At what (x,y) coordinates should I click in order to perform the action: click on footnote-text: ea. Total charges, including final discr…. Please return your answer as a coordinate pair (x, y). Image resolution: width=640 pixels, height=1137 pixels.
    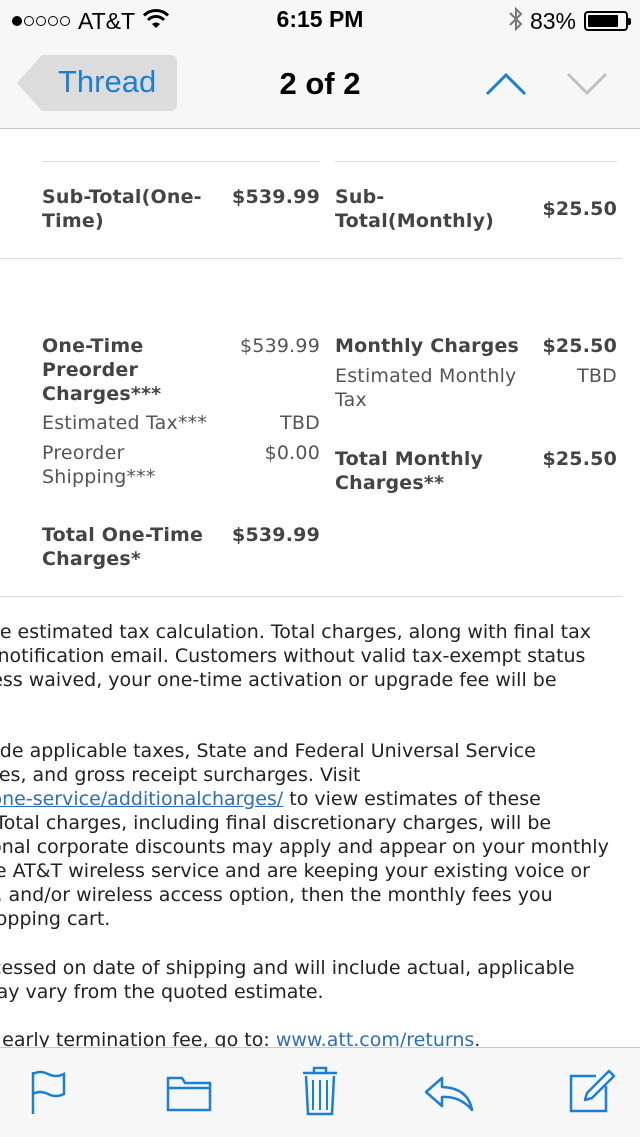
    Looking at the image, I should click on (304, 871).